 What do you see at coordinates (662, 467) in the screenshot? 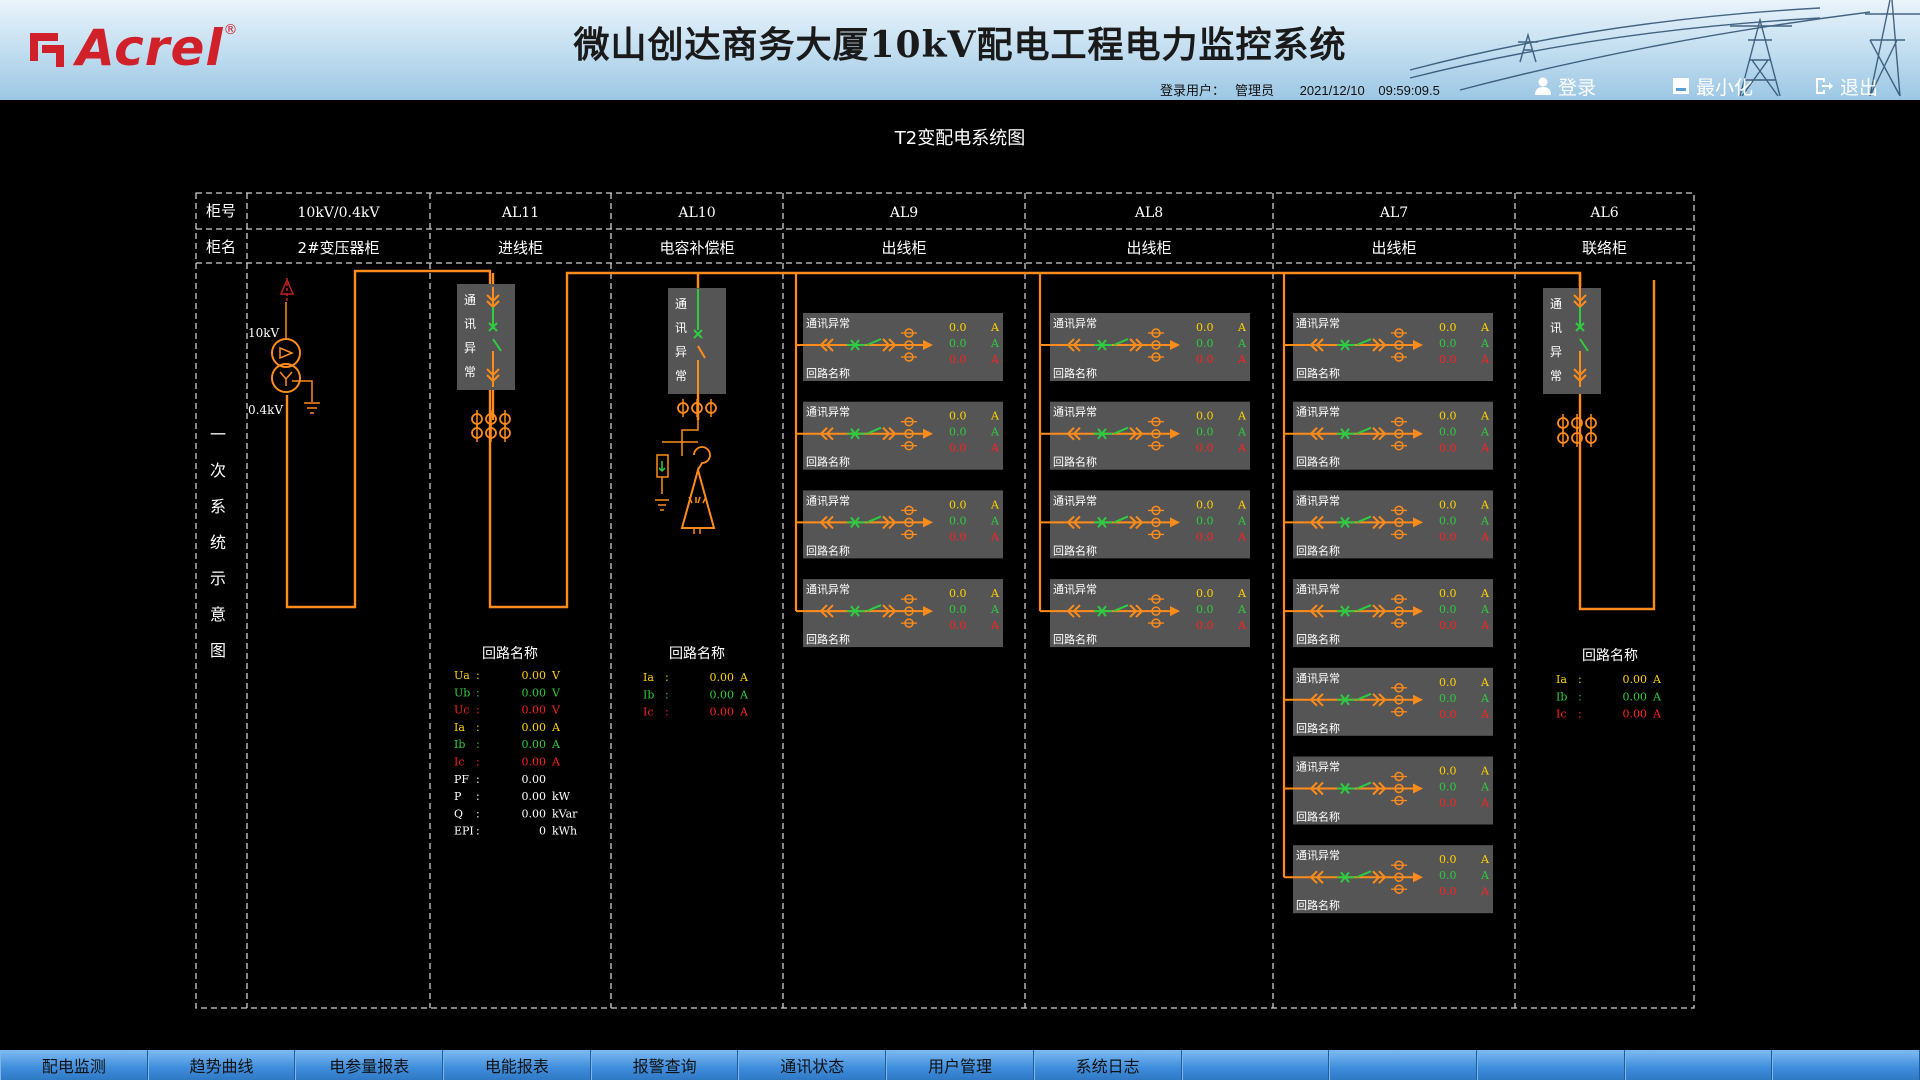
I see `fuse-arrow-icon` at bounding box center [662, 467].